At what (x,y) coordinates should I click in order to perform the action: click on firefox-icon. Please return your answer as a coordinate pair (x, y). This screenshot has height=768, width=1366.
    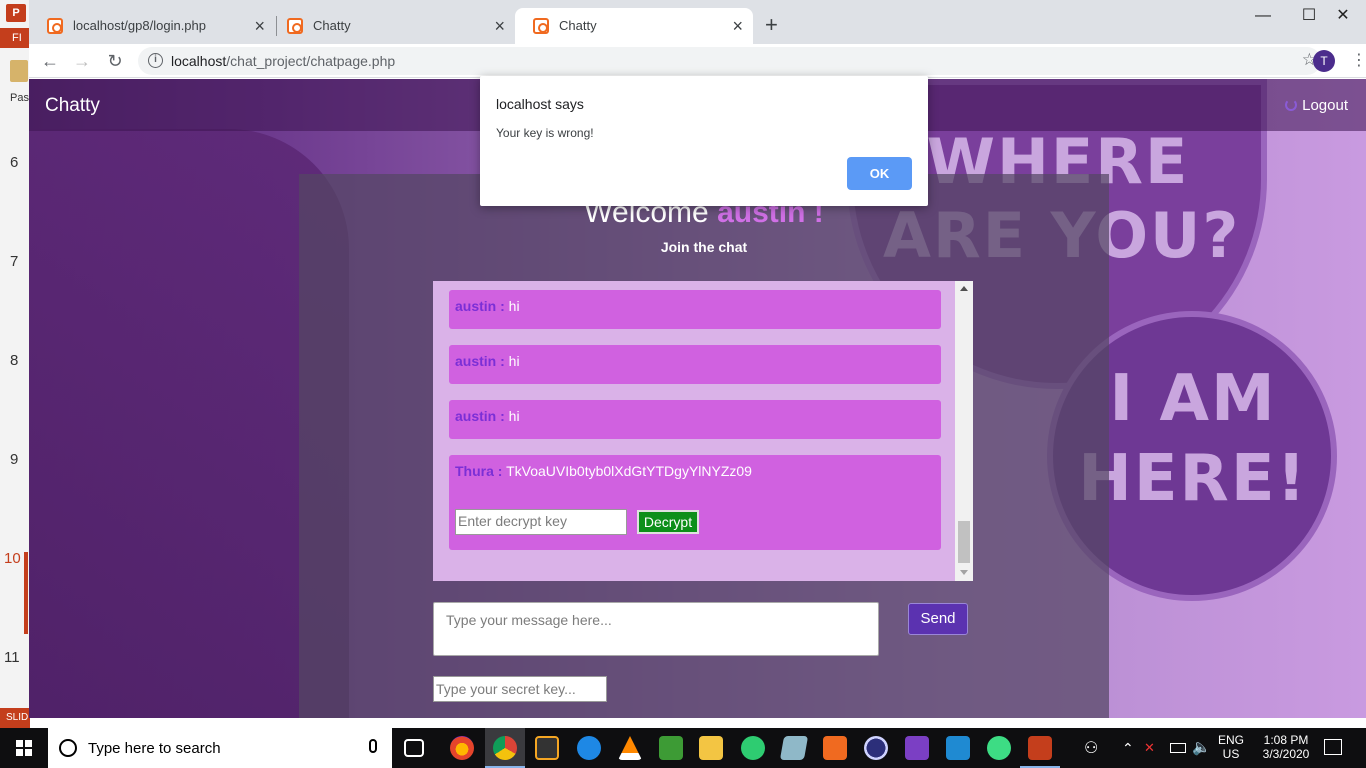
    Looking at the image, I should click on (462, 748).